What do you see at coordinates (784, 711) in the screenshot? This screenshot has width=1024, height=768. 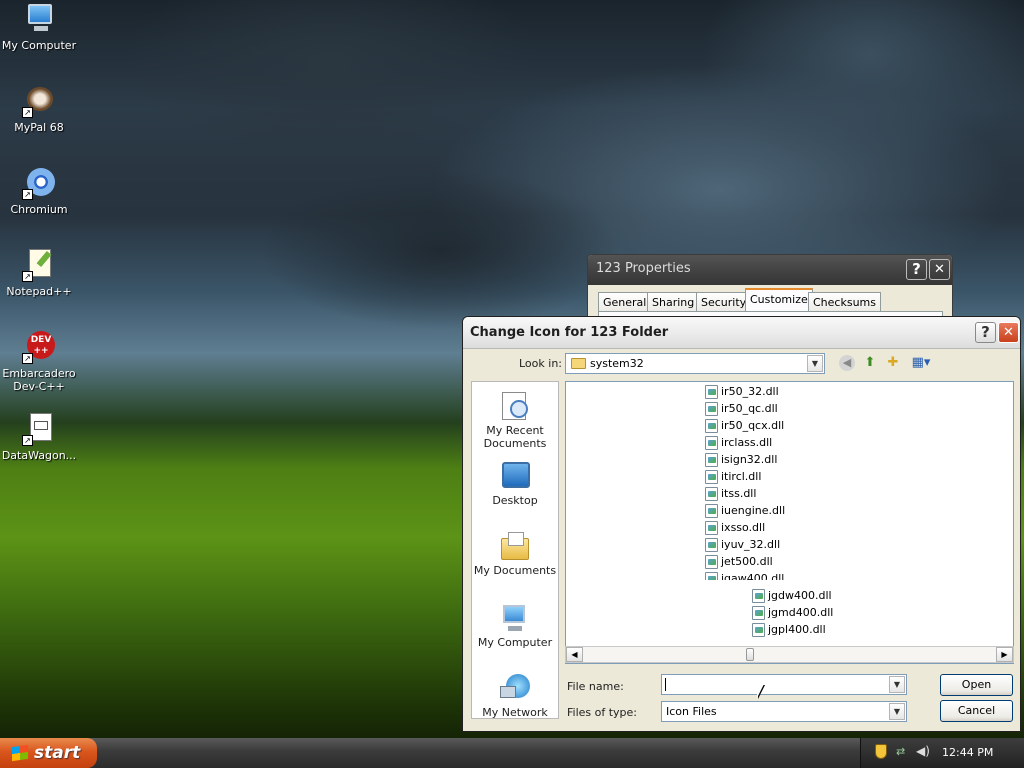 I see `files-of-type-dropdown: Icon Files ▼` at bounding box center [784, 711].